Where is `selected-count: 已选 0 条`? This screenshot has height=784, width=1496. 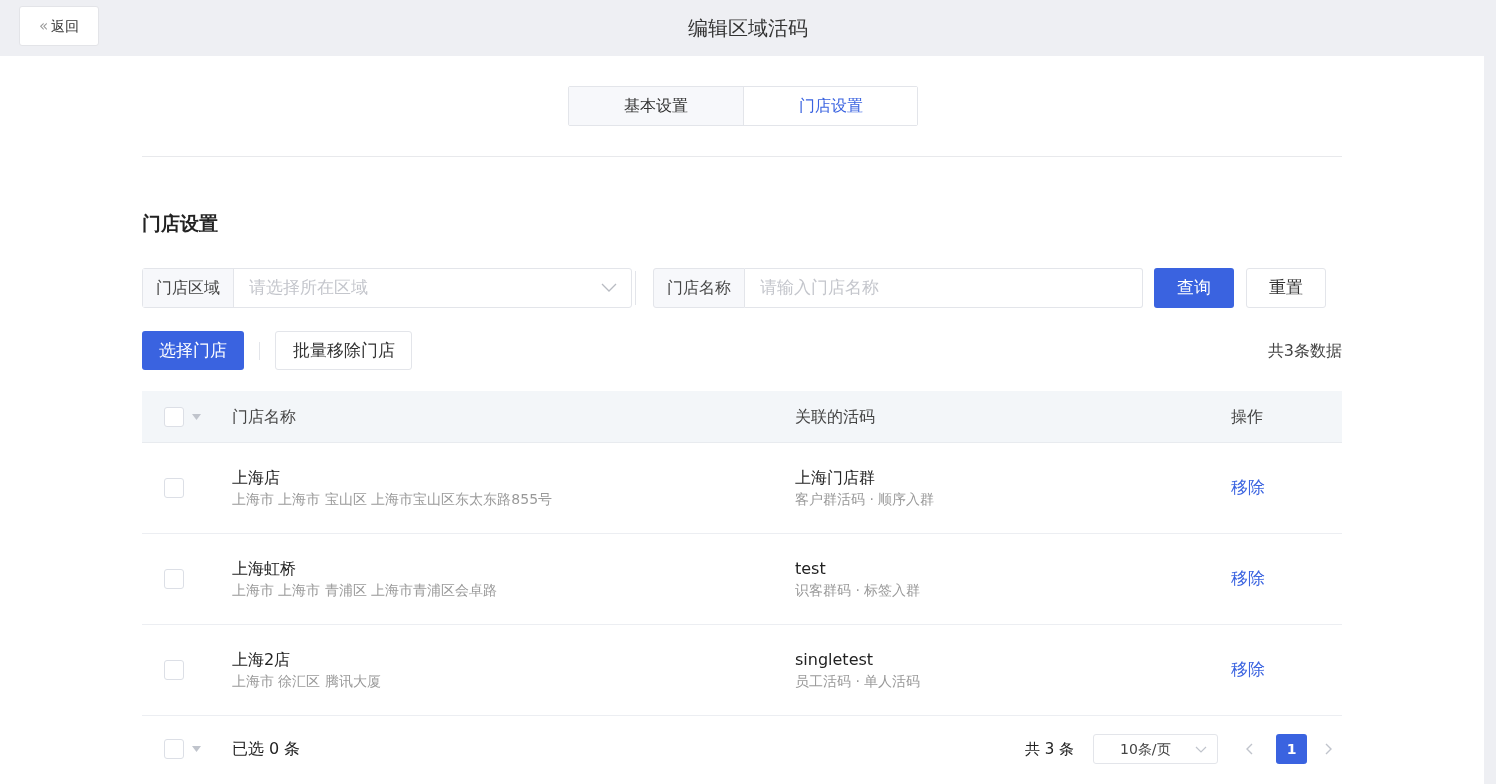
selected-count: 已选 0 条 is located at coordinates (266, 749).